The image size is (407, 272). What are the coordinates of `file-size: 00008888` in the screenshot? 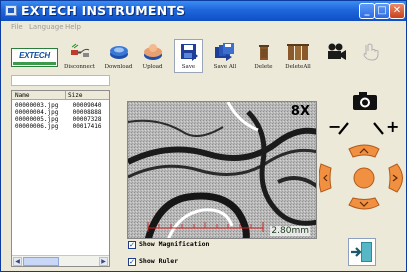 It's located at (87, 112).